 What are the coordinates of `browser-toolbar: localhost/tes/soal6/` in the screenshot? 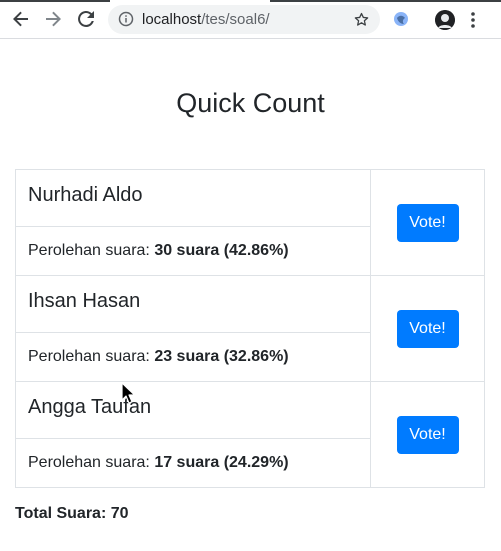 It's located at (250, 19).